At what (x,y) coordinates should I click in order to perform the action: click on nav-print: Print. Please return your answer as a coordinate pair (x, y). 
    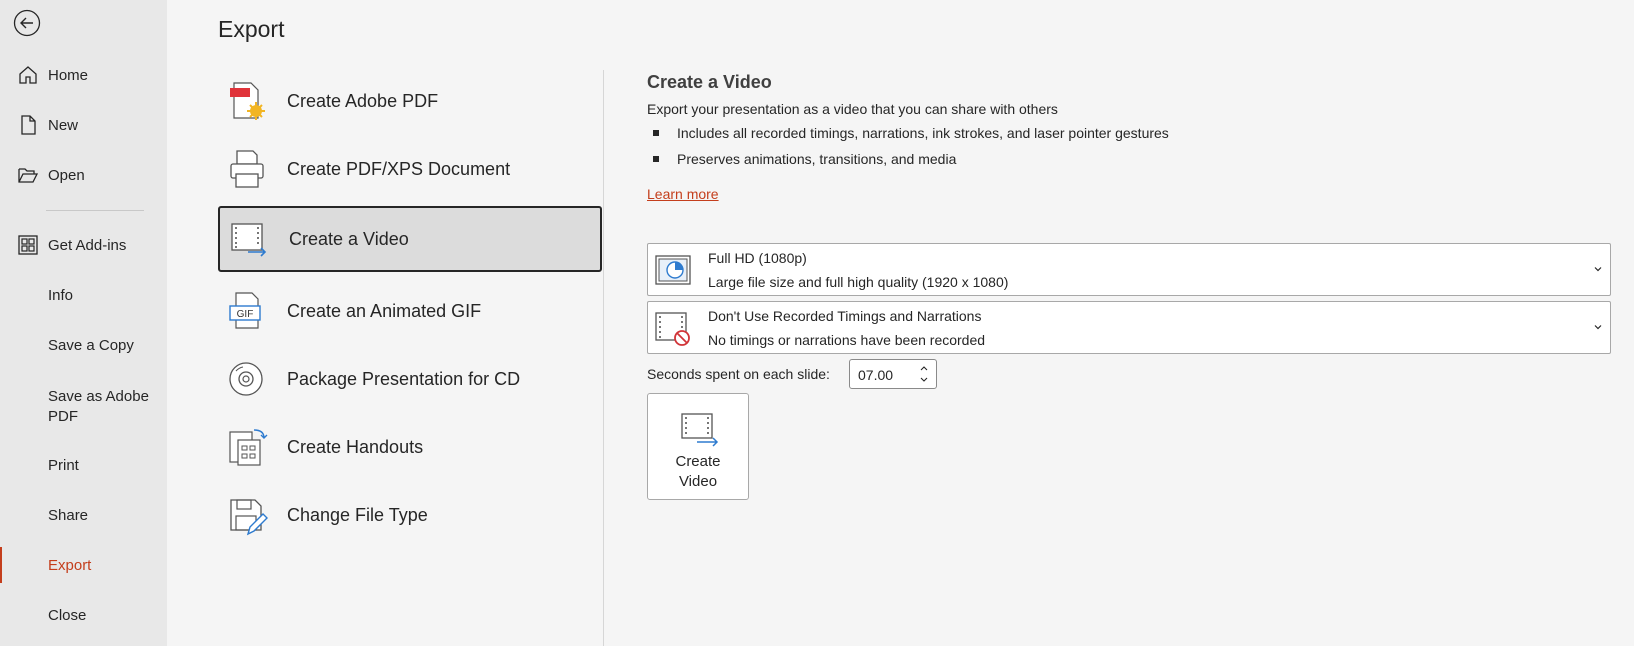
    Looking at the image, I should click on (83, 465).